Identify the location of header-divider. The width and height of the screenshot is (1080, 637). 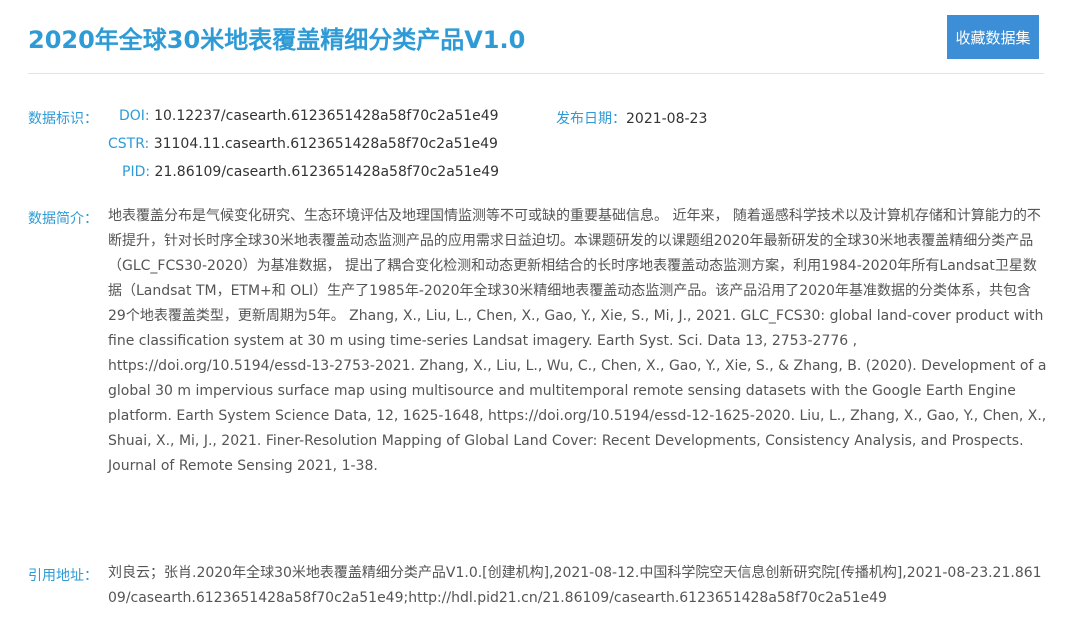
(536, 73).